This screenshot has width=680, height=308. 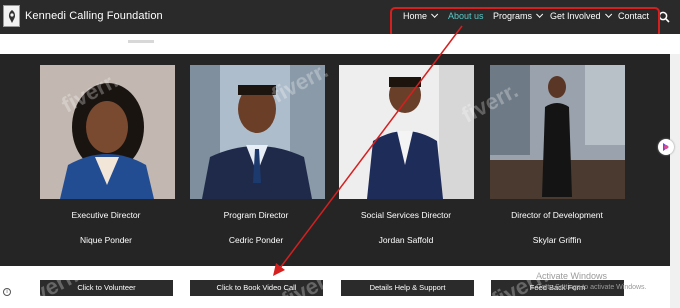 I want to click on faded-subheading, so click(x=141, y=41).